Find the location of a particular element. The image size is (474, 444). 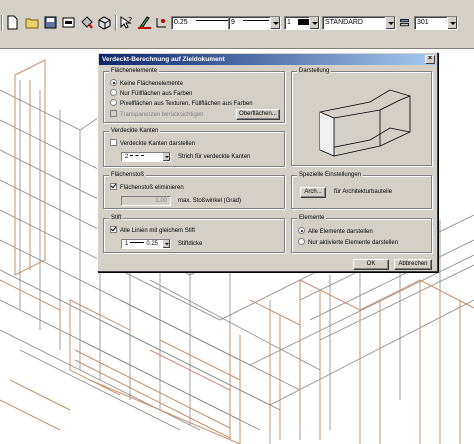

preview-group: Darstellung is located at coordinates (361, 116).